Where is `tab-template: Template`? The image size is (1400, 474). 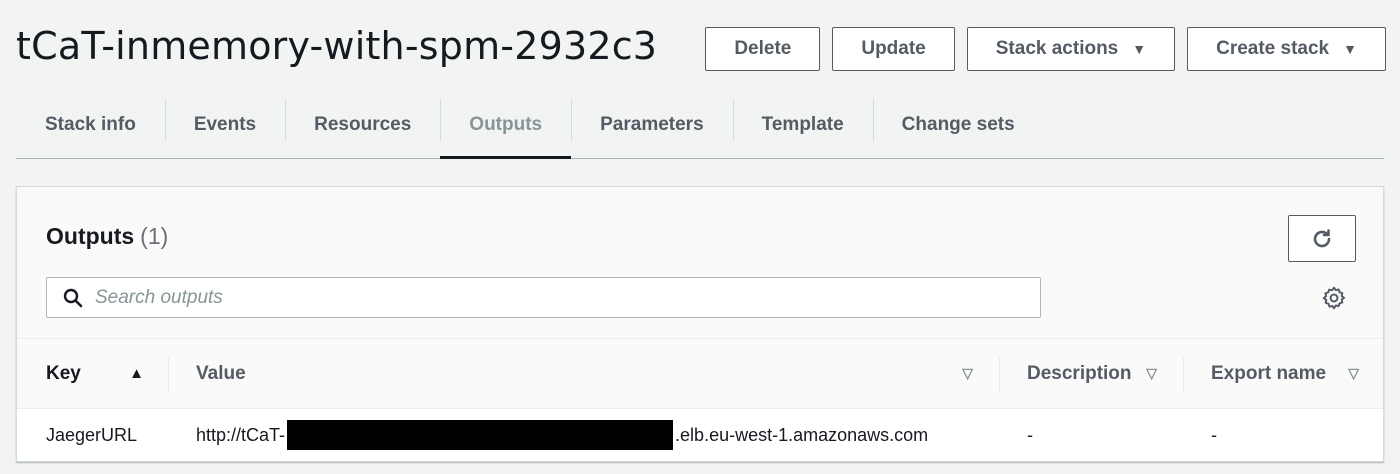
tab-template: Template is located at coordinates (802, 125).